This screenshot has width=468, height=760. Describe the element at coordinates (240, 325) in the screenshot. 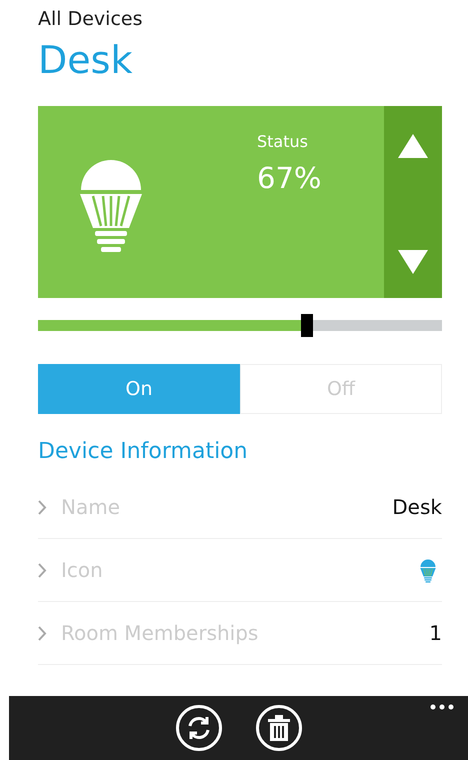

I see `brightness-slider` at that location.